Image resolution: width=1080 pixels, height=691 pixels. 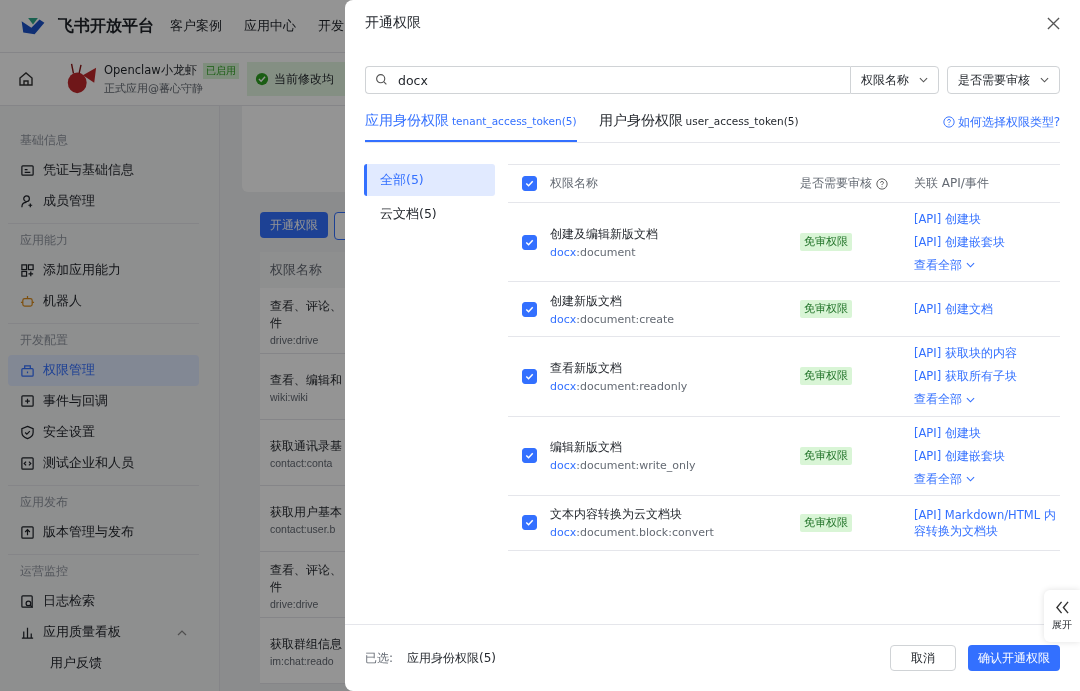 I want to click on permission-scope: docx:document:write_only, so click(x=623, y=466).